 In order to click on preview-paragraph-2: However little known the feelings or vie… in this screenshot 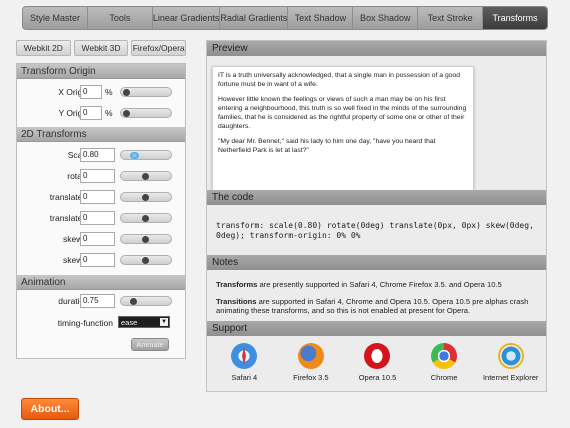, I will do `click(342, 113)`.